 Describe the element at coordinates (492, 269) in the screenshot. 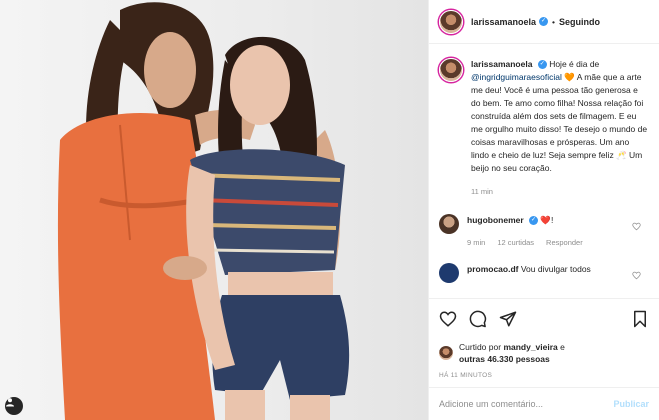

I see `comment-username: promocao.df` at that location.